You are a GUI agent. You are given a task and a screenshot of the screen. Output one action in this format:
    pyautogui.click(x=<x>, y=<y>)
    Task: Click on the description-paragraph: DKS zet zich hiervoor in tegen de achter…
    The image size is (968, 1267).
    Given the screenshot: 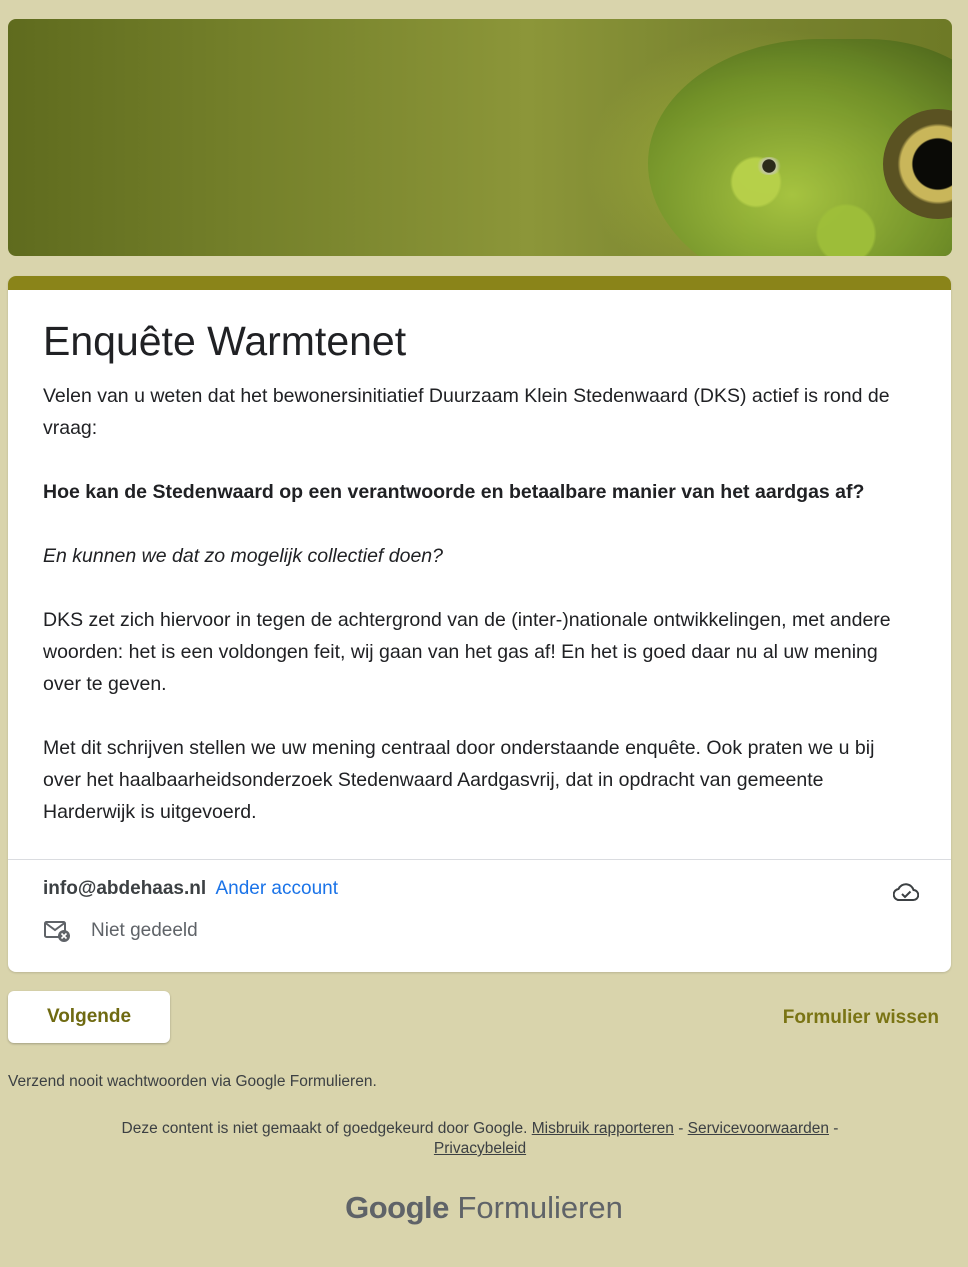 What is the action you would take?
    pyautogui.click(x=467, y=652)
    